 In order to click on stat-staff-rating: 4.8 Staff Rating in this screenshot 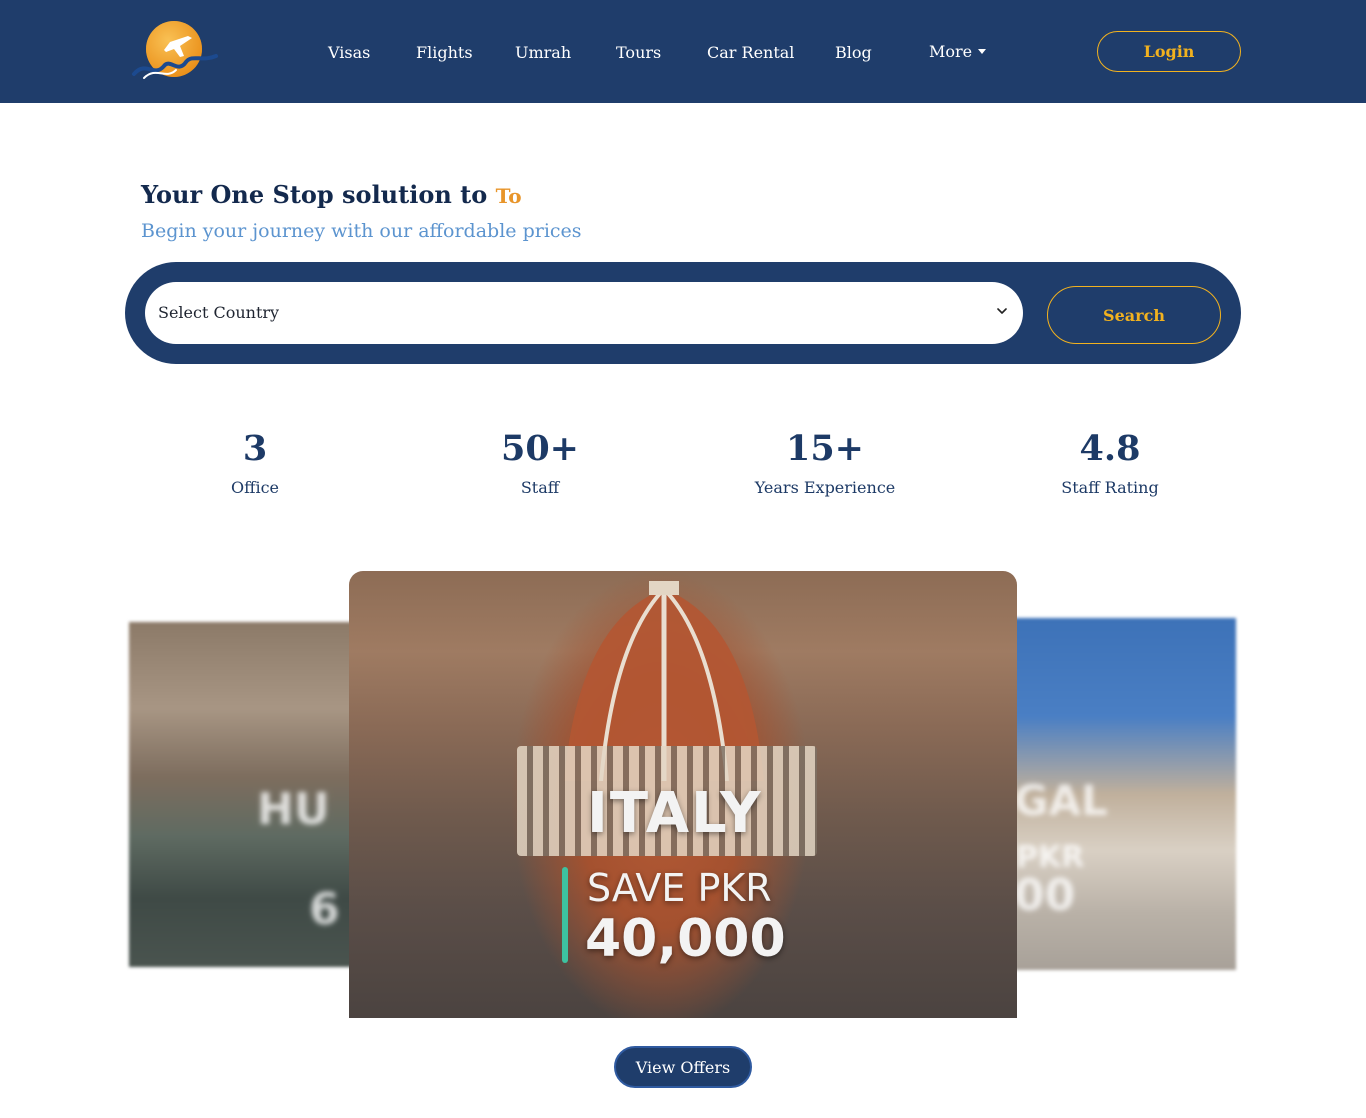, I will do `click(1110, 462)`.